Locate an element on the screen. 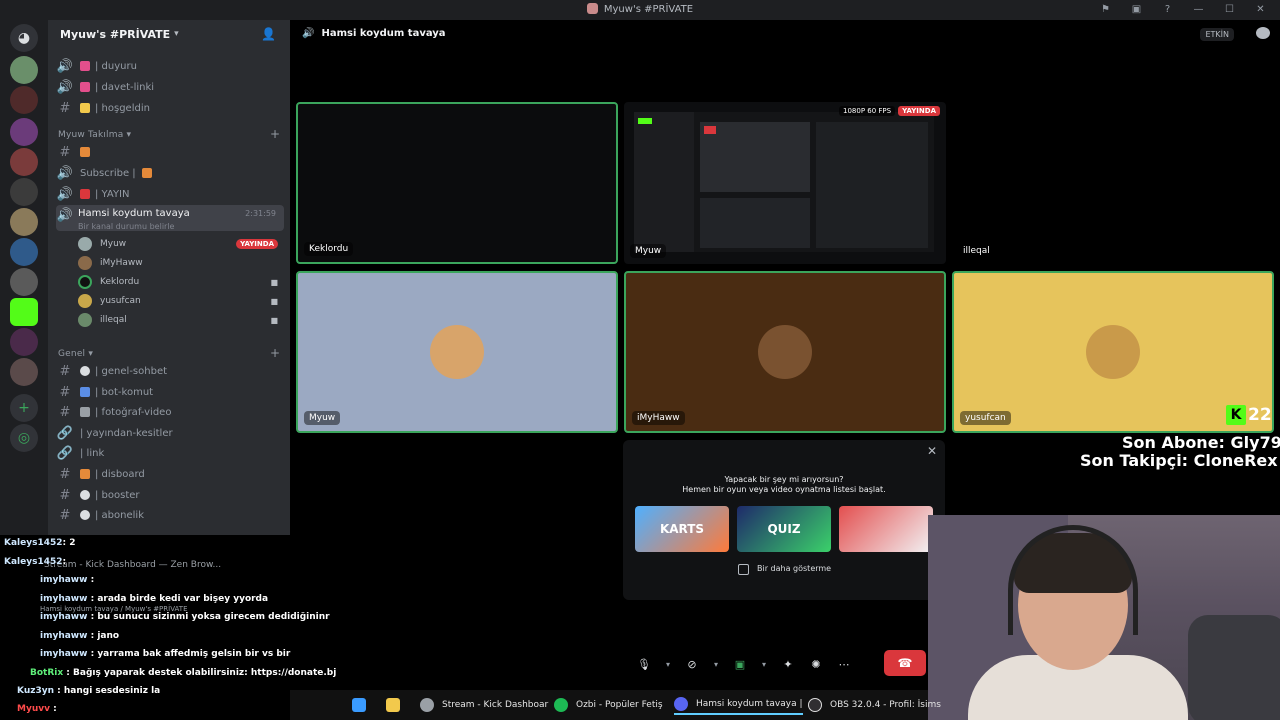 The height and width of the screenshot is (720, 1280). channel-link: 🔗 | link is located at coordinates (170, 453).